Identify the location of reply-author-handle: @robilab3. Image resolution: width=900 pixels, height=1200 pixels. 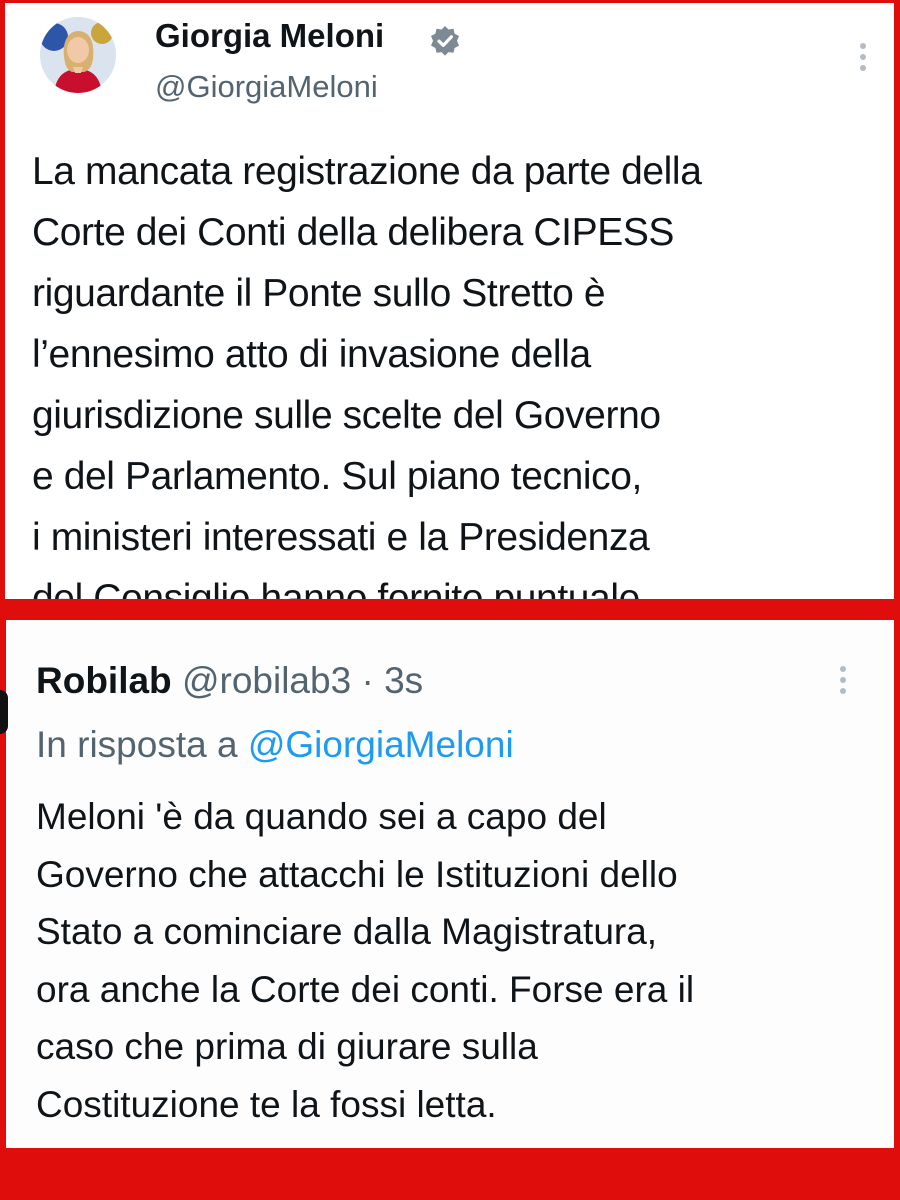
(266, 680).